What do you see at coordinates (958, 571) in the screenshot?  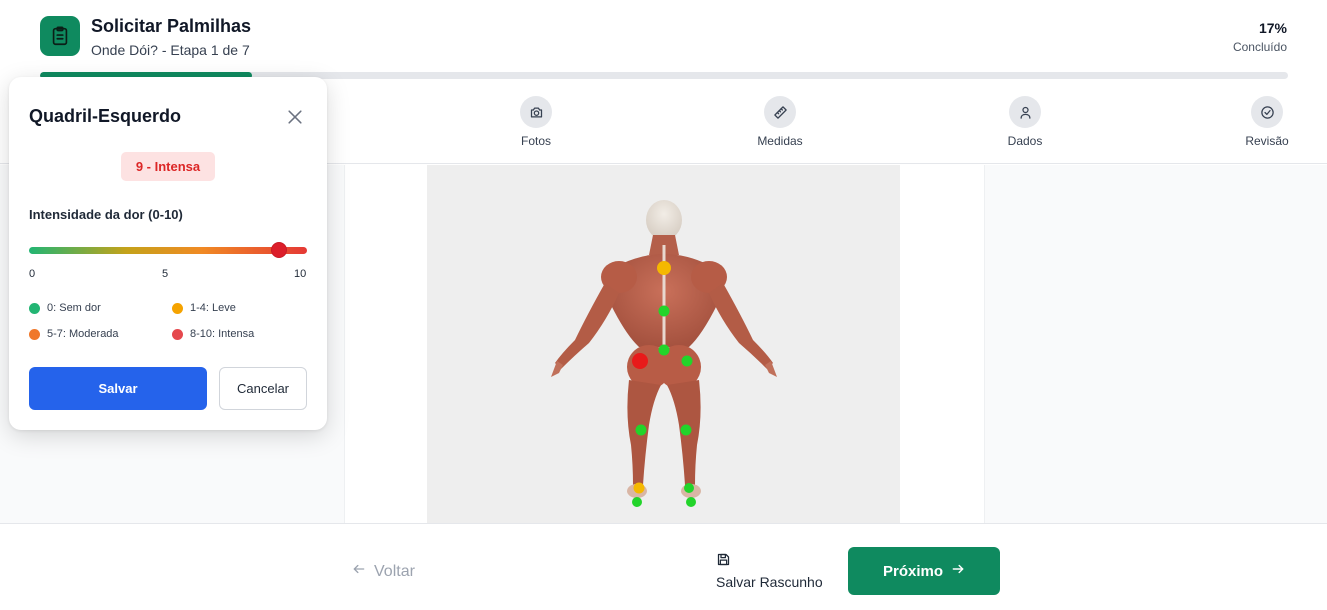 I see `arrow-right-icon` at bounding box center [958, 571].